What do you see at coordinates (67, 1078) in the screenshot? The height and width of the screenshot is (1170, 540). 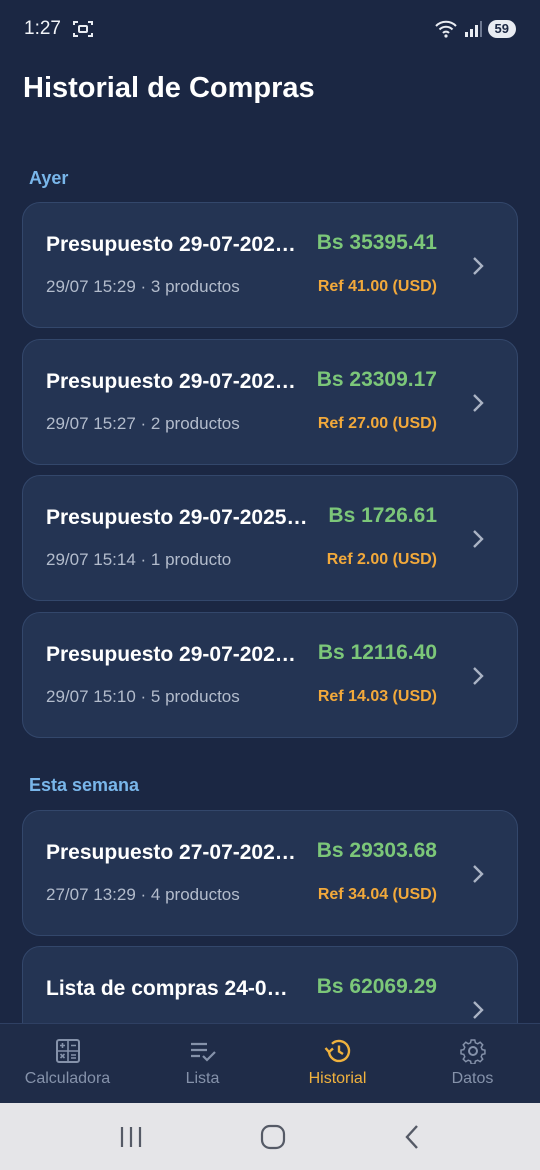 I see `nav-label: Calculadora` at bounding box center [67, 1078].